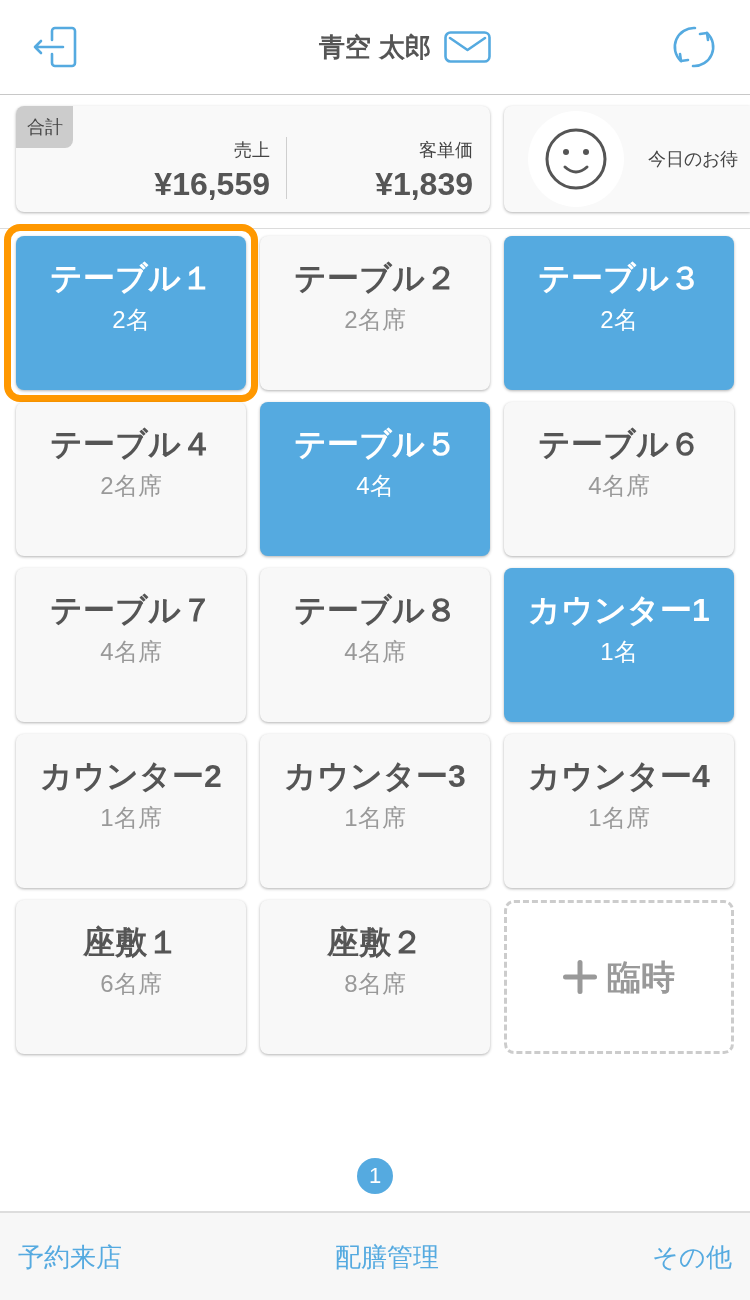 The width and height of the screenshot is (750, 1300). What do you see at coordinates (375, 313) in the screenshot?
I see `table-tile: テーブル２ 2名席` at bounding box center [375, 313].